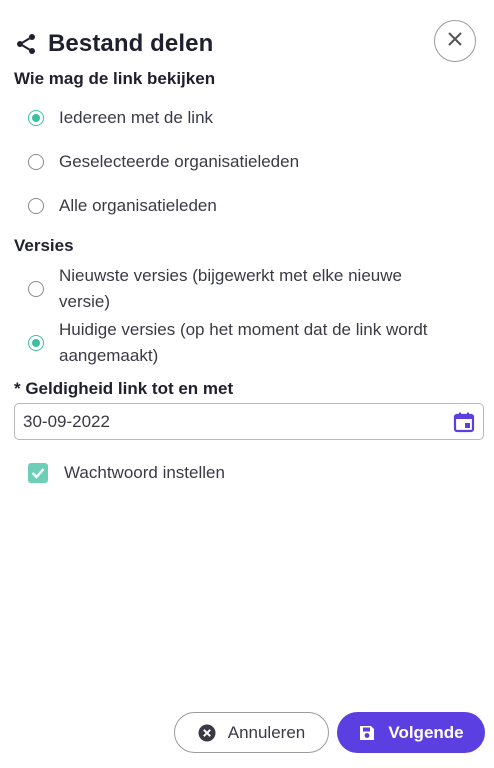 The image size is (494, 768). Describe the element at coordinates (44, 245) in the screenshot. I see `versions-label: Versies` at that location.